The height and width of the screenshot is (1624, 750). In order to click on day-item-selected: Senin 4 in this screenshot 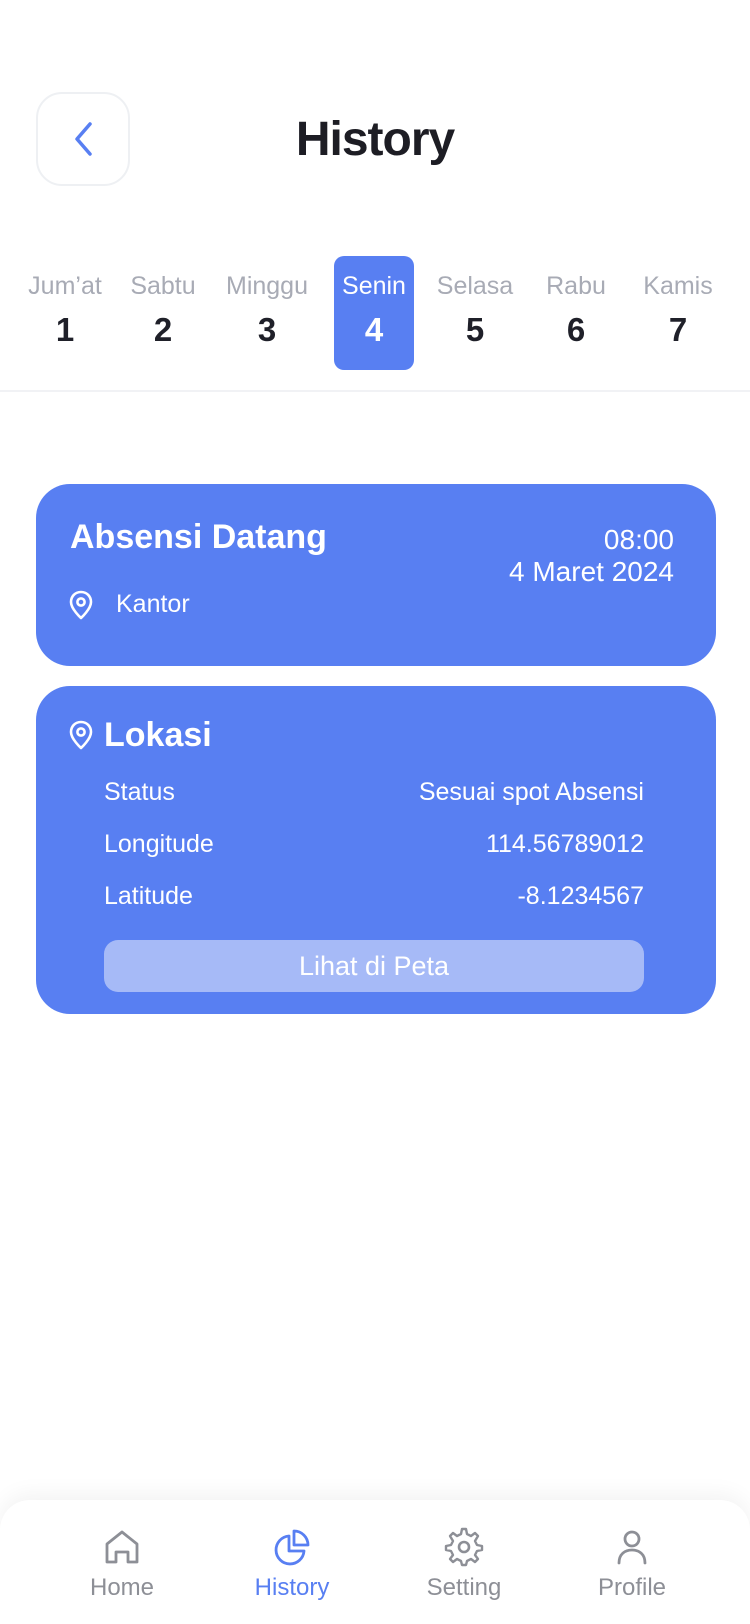, I will do `click(374, 313)`.